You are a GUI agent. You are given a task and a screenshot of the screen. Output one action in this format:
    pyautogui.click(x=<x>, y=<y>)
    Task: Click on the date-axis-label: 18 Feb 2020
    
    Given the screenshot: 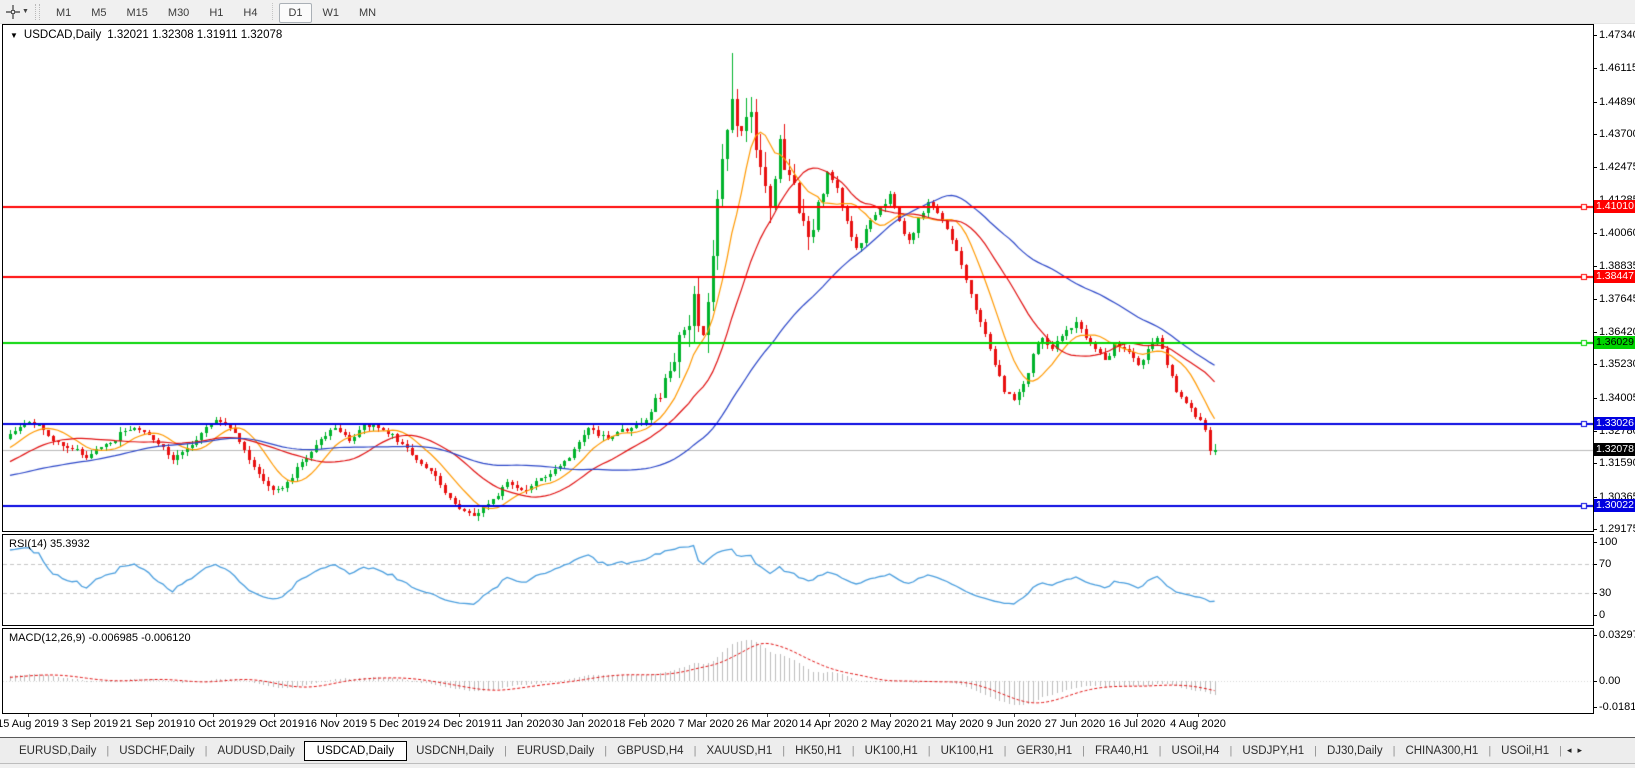 What is the action you would take?
    pyautogui.click(x=644, y=724)
    